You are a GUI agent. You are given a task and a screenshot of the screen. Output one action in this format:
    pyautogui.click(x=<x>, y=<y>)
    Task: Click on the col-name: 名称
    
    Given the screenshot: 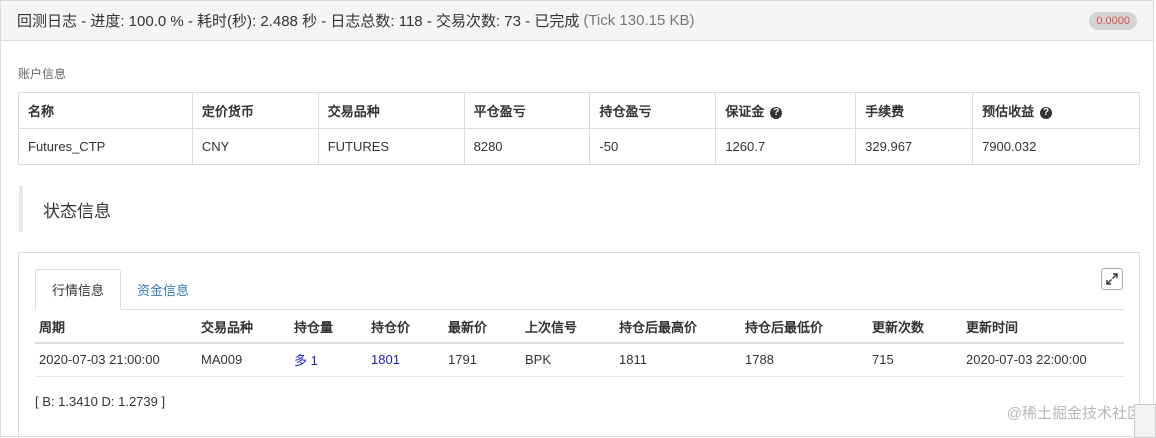 What is the action you would take?
    pyautogui.click(x=105, y=110)
    